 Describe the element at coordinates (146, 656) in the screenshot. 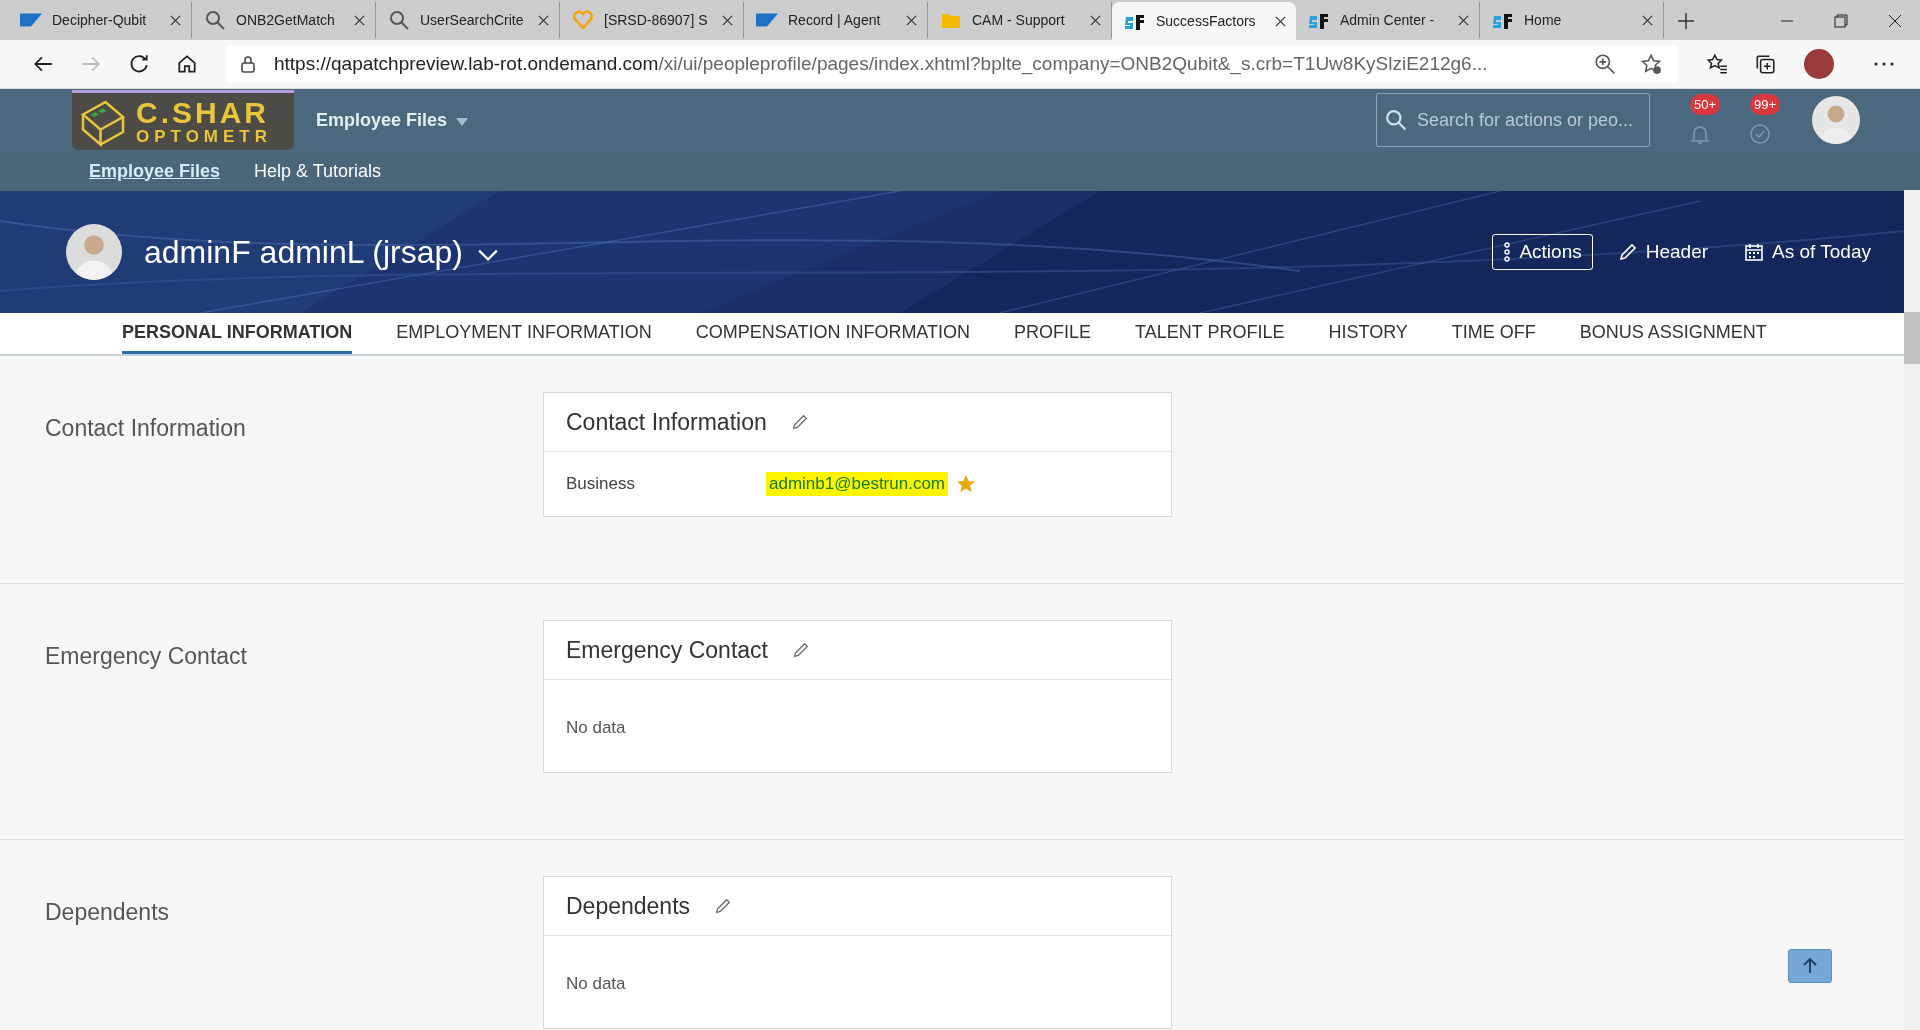

I see `section-title: Emergency Contact` at that location.